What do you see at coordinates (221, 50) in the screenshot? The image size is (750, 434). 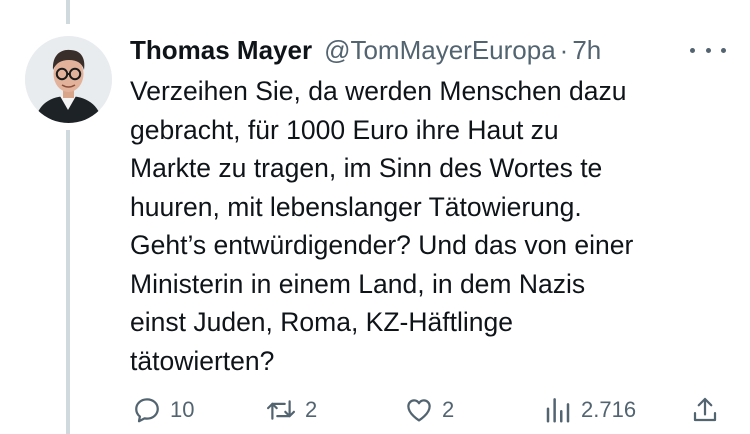 I see `display-name: Thomas Mayer` at bounding box center [221, 50].